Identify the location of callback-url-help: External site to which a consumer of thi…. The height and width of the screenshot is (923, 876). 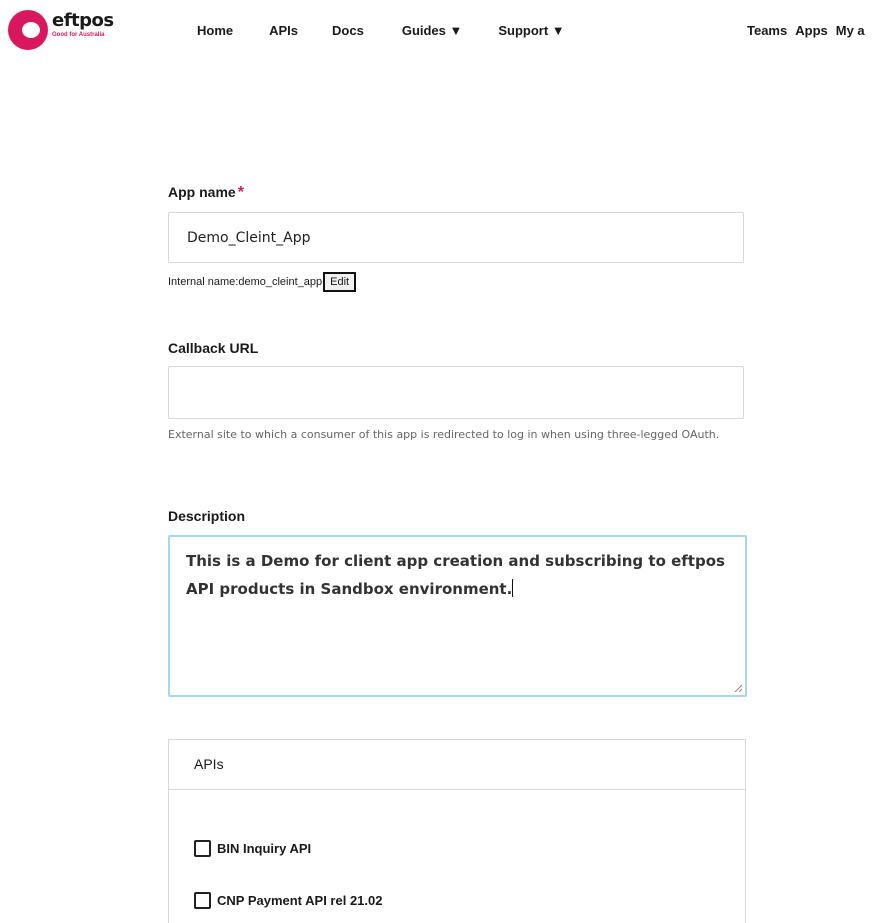
(444, 434).